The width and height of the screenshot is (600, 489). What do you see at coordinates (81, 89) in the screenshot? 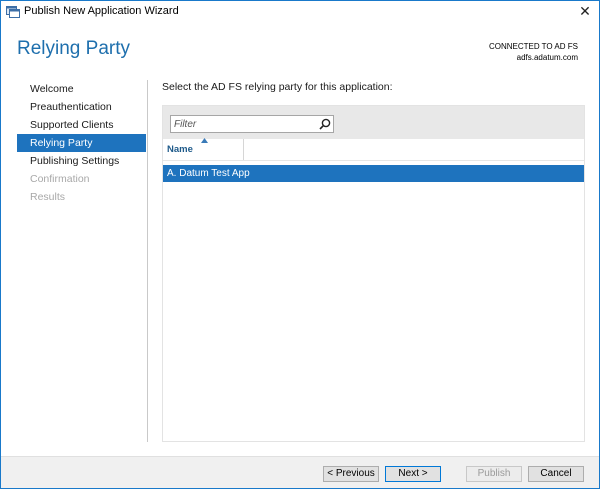
I see `nav-item-welcome: Welcome` at bounding box center [81, 89].